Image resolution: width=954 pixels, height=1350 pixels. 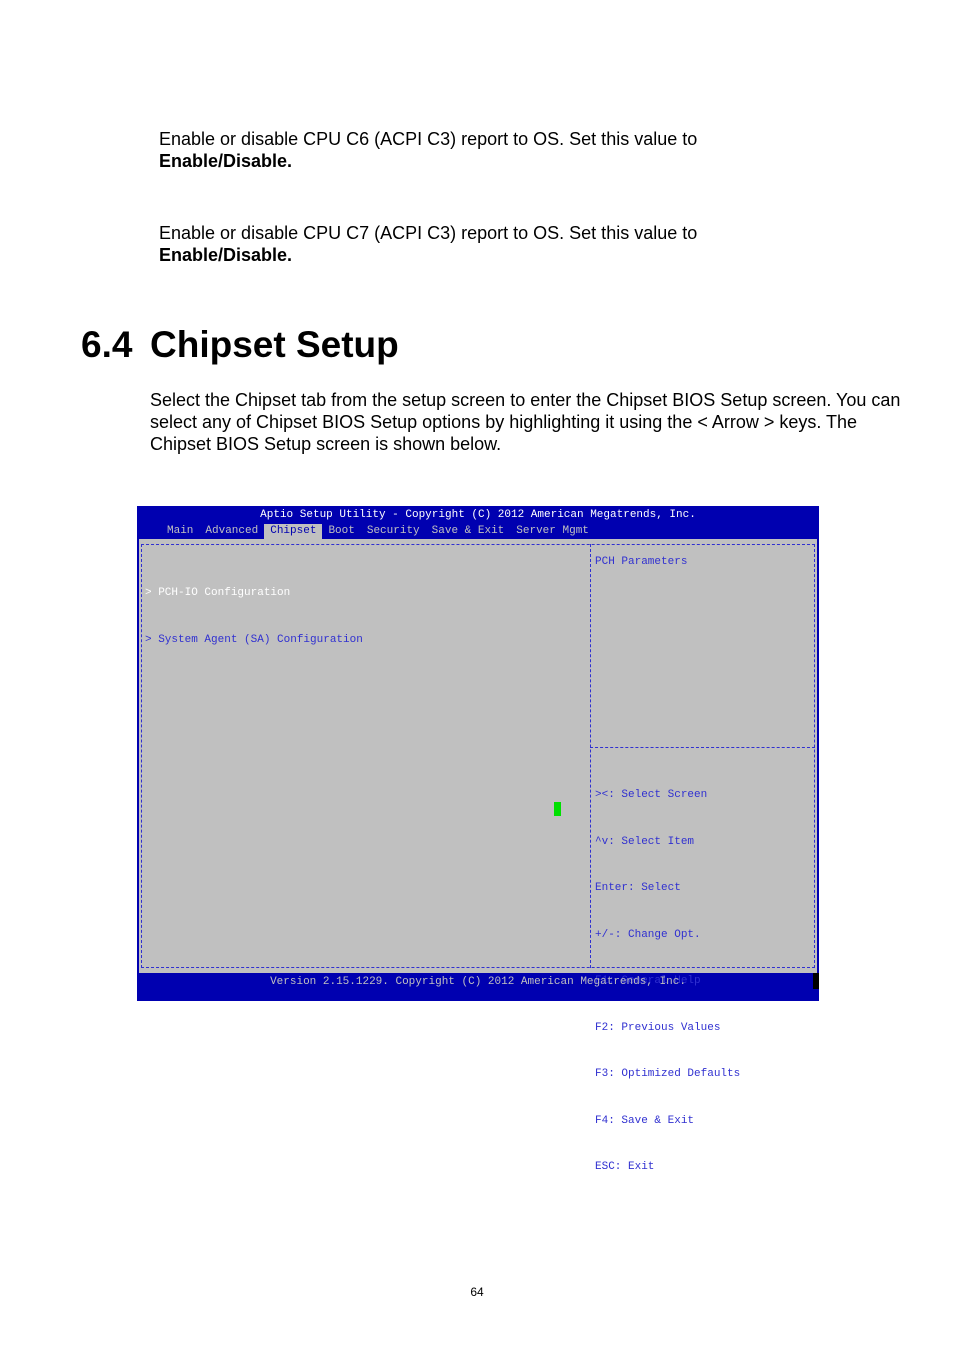 I want to click on key-help-change-opt: +/-: Change Opt., so click(x=648, y=934).